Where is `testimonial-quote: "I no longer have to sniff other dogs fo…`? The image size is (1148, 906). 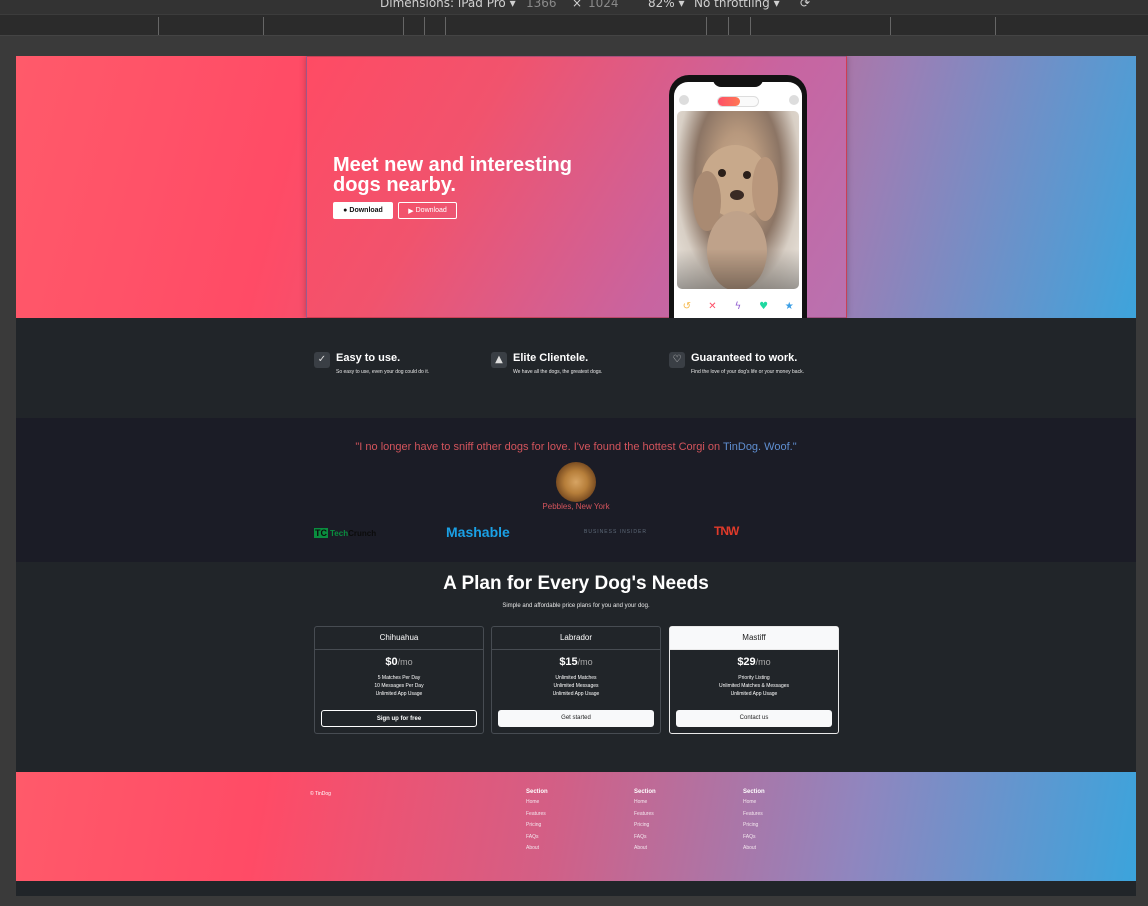
testimonial-quote: "I no longer have to sniff other dogs fo… is located at coordinates (576, 447).